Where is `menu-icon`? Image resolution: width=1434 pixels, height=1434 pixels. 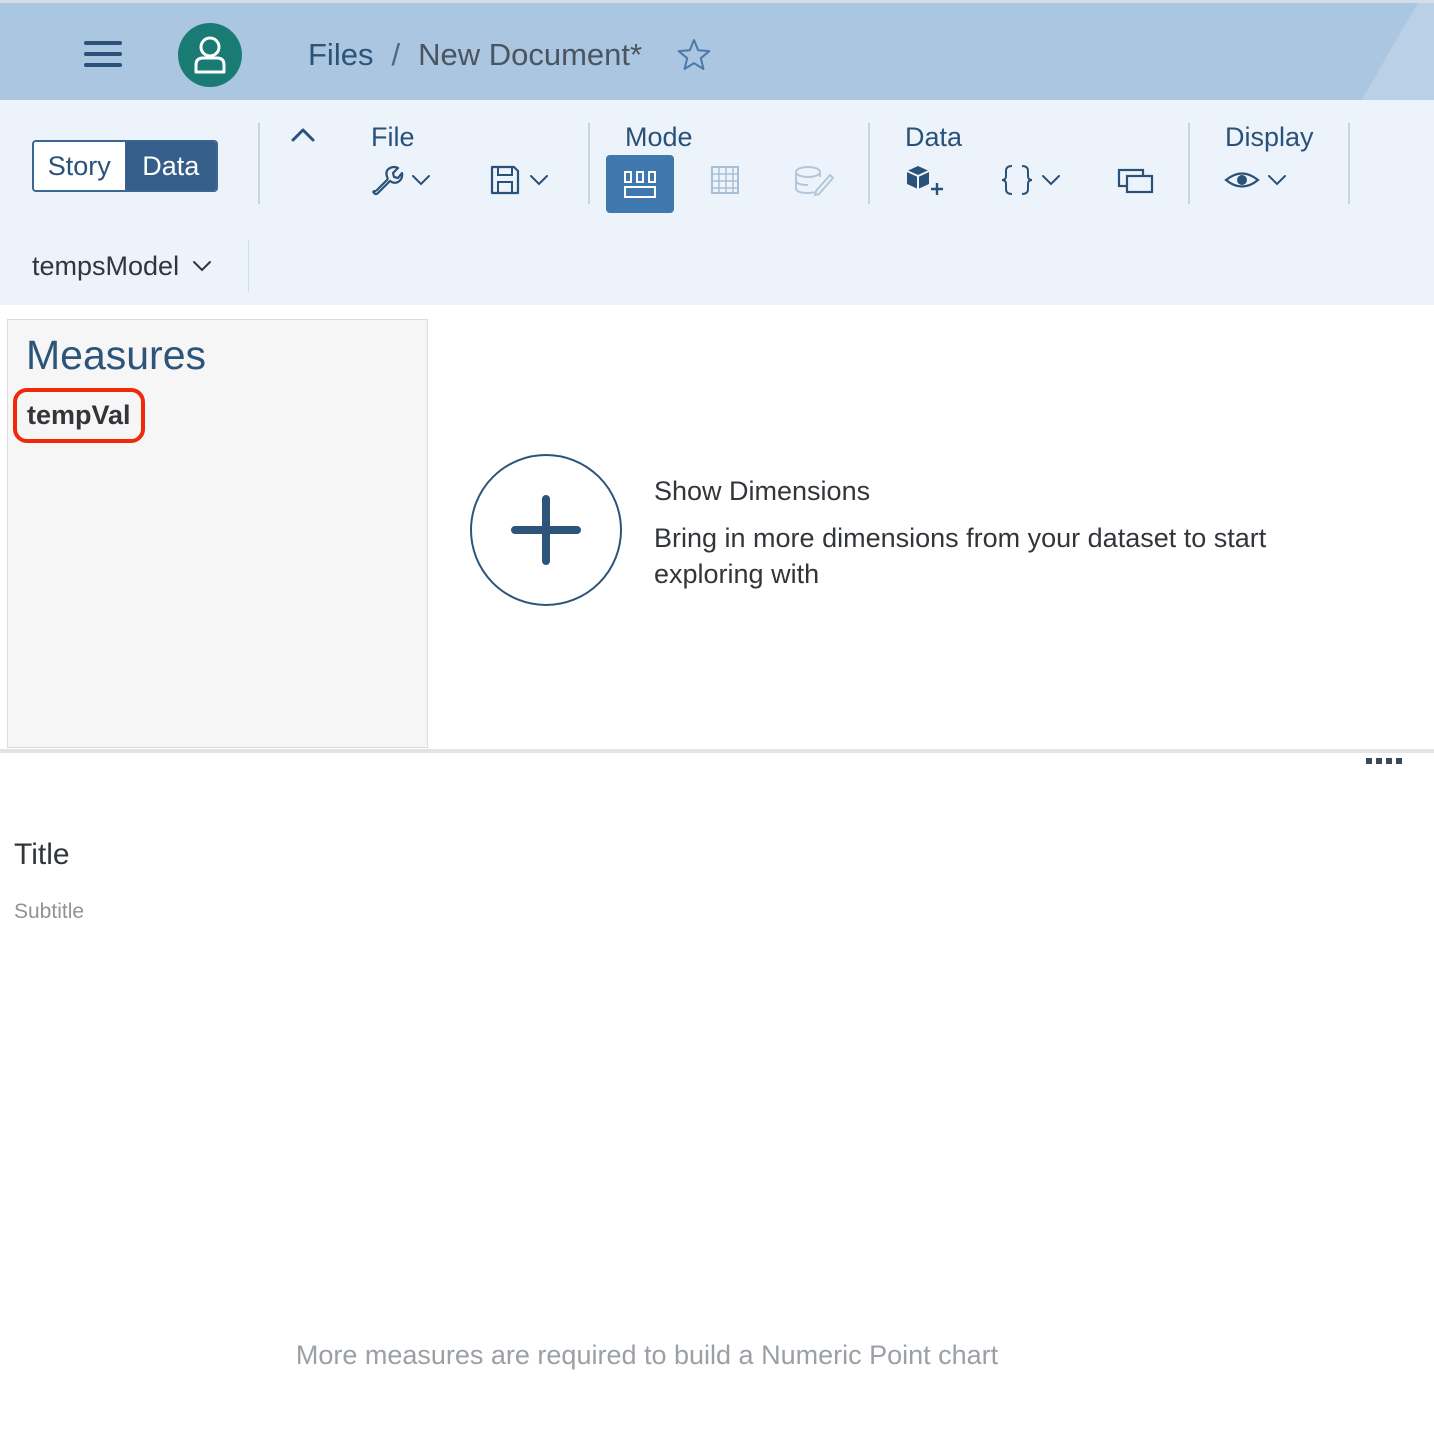
menu-icon is located at coordinates (104, 54).